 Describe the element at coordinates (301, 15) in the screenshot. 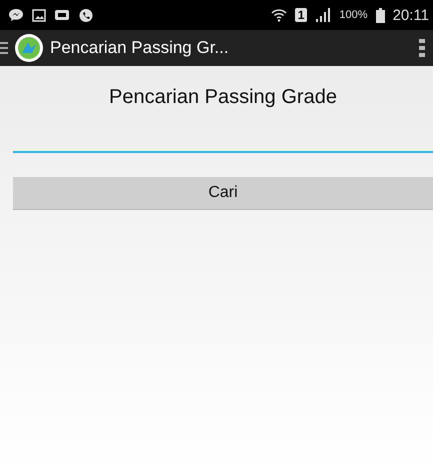

I see `sim-badge: 1` at that location.